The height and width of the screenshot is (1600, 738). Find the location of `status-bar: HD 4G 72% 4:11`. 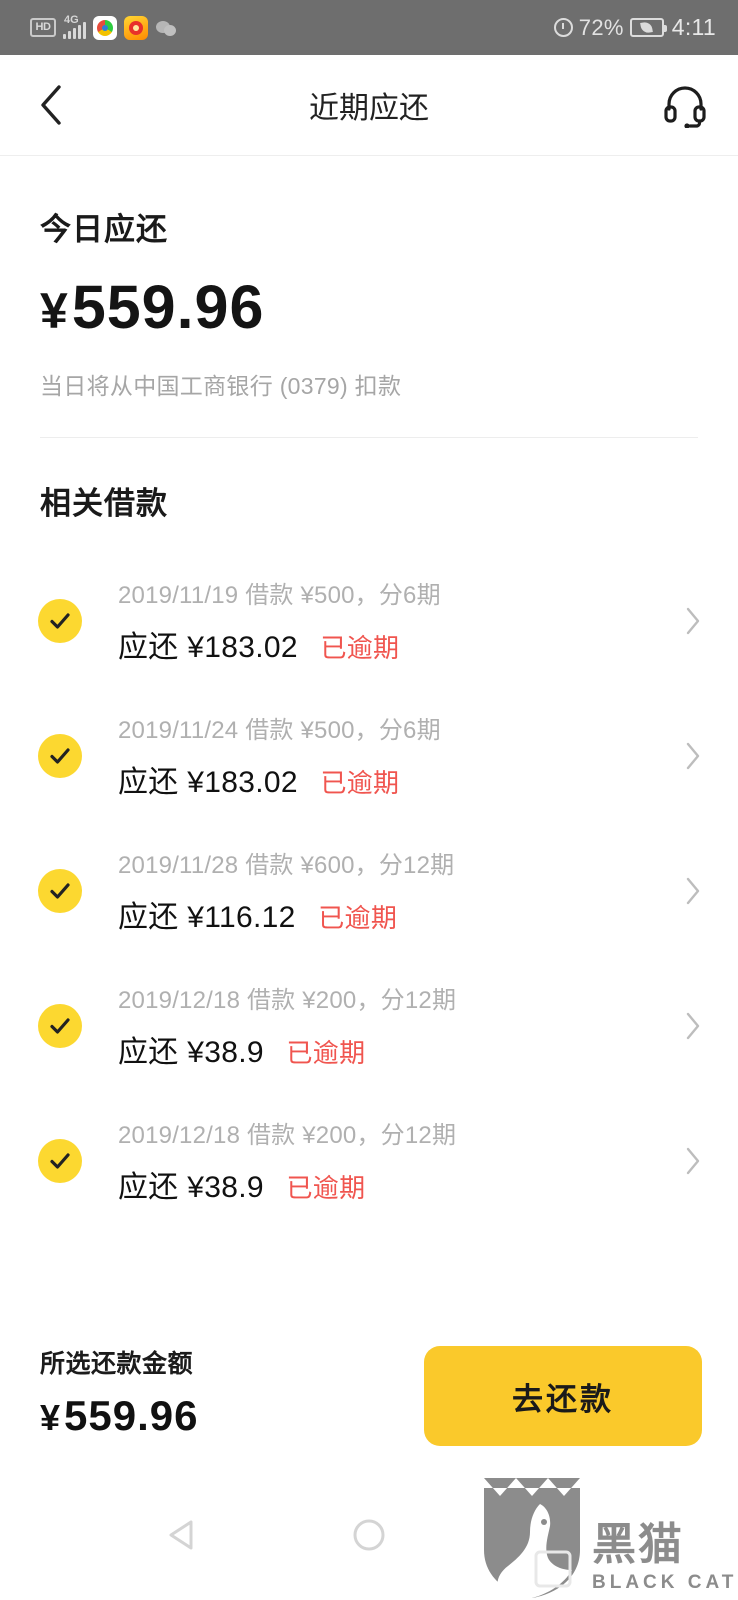

status-bar: HD 4G 72% 4:11 is located at coordinates (369, 27).